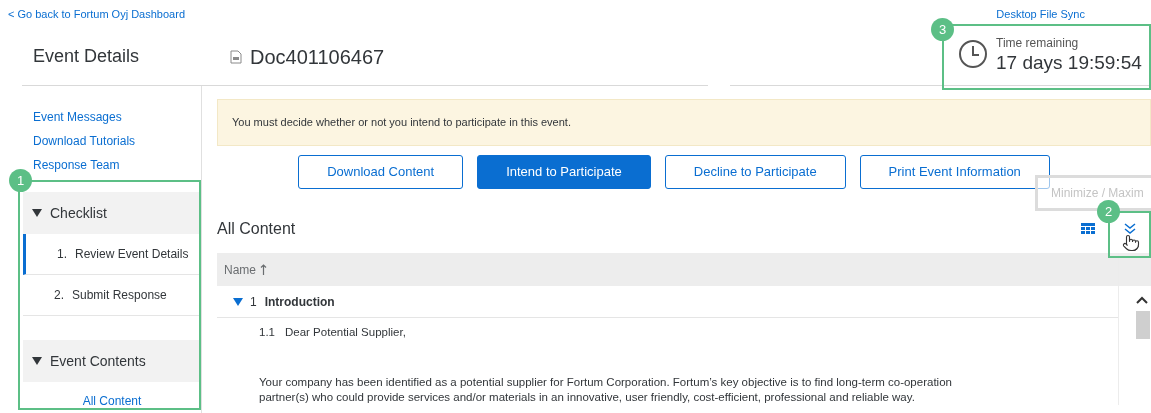  I want to click on item-body-text: Your company has been identified as a potential supplier for Fortum Corporation. Fortum’s key objective is to find long-term co-operation partner(s) who could provide services and/or materials in an innovative, user friendly, cost-efficient, professional and reliable way., so click(606, 390).